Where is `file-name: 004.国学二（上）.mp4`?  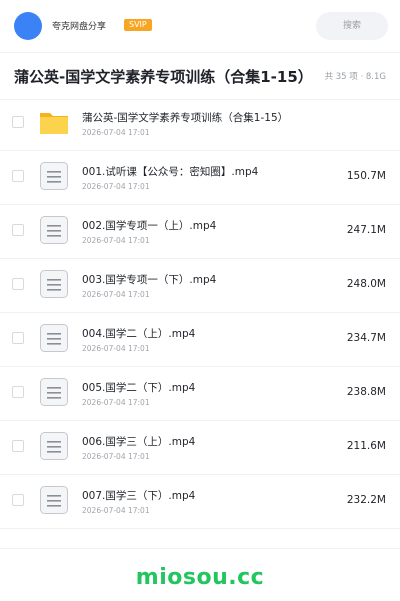 file-name: 004.国学二（上）.mp4 is located at coordinates (138, 333).